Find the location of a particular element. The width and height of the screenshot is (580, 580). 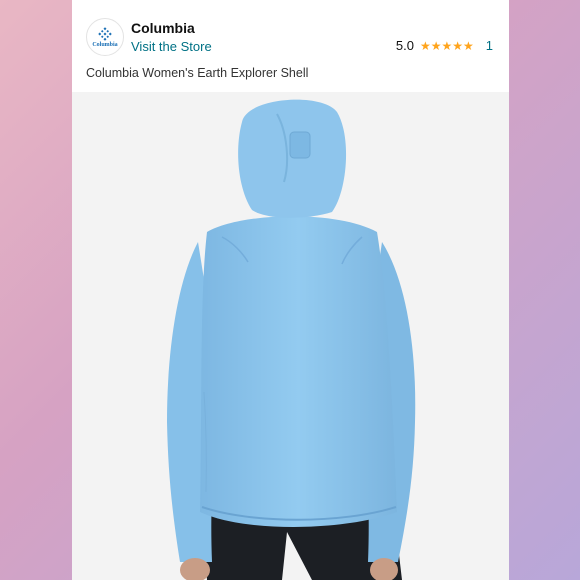

brand-logo: Columbia is located at coordinates (105, 37).